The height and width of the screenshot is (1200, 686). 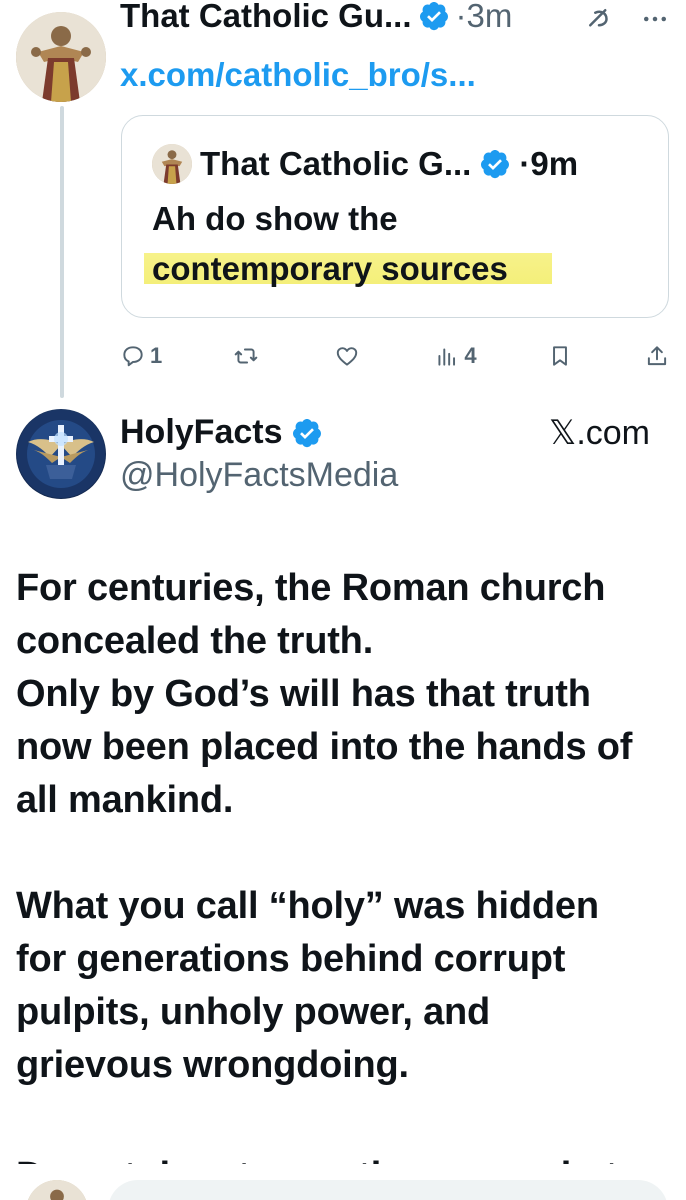 I want to click on quoted-tweet-time: ·9m, so click(x=549, y=163).